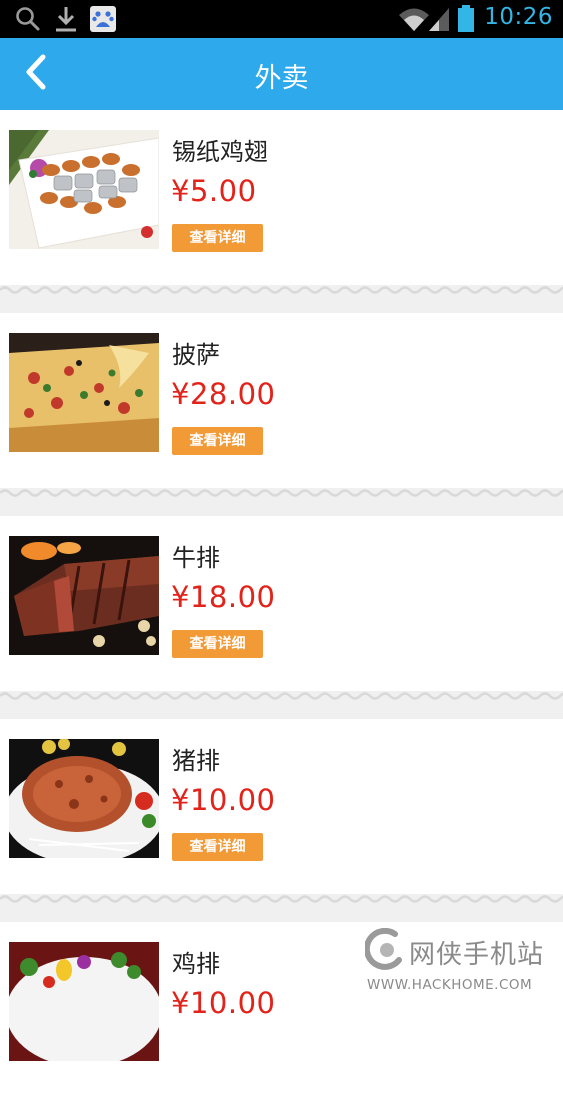 This screenshot has width=563, height=1097. I want to click on item-name: 猪排, so click(196, 761).